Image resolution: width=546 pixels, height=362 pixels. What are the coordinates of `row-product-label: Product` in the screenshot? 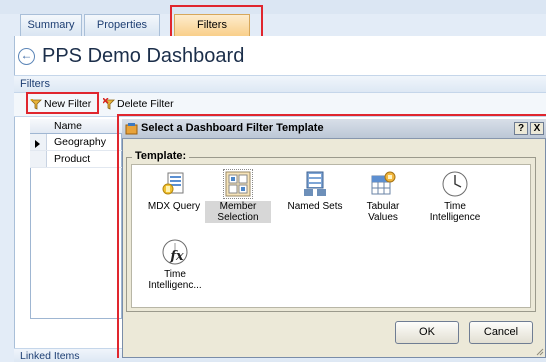 It's located at (72, 159).